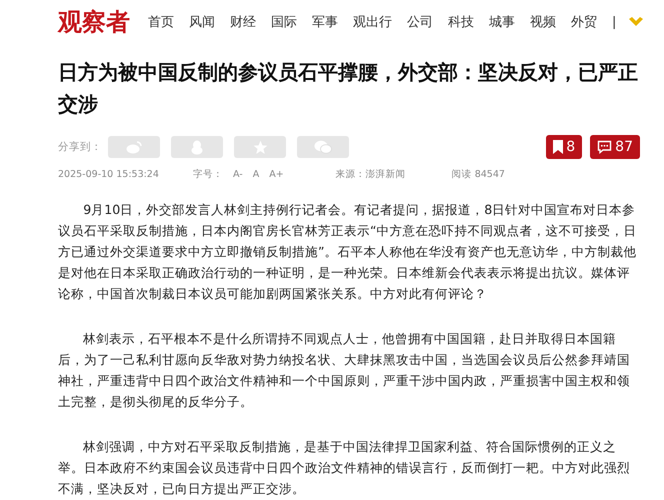 Image resolution: width=664 pixels, height=500 pixels. I want to click on weibo-icon, so click(134, 147).